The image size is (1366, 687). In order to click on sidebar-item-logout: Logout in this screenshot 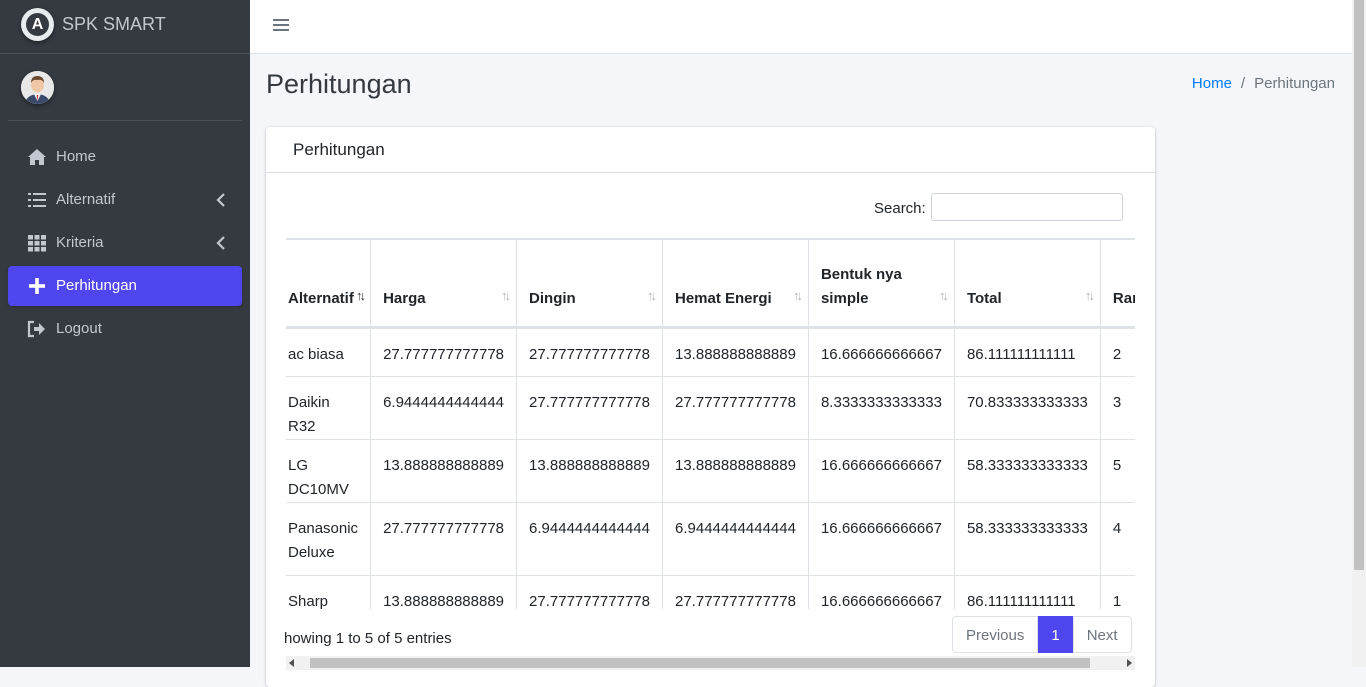, I will do `click(125, 329)`.